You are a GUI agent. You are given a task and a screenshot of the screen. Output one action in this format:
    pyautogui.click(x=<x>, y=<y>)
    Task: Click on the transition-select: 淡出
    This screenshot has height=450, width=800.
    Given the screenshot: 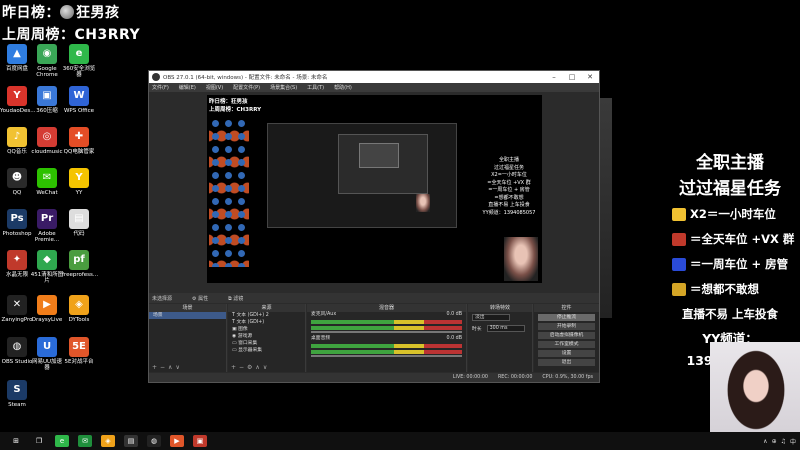 What is the action you would take?
    pyautogui.click(x=491, y=317)
    